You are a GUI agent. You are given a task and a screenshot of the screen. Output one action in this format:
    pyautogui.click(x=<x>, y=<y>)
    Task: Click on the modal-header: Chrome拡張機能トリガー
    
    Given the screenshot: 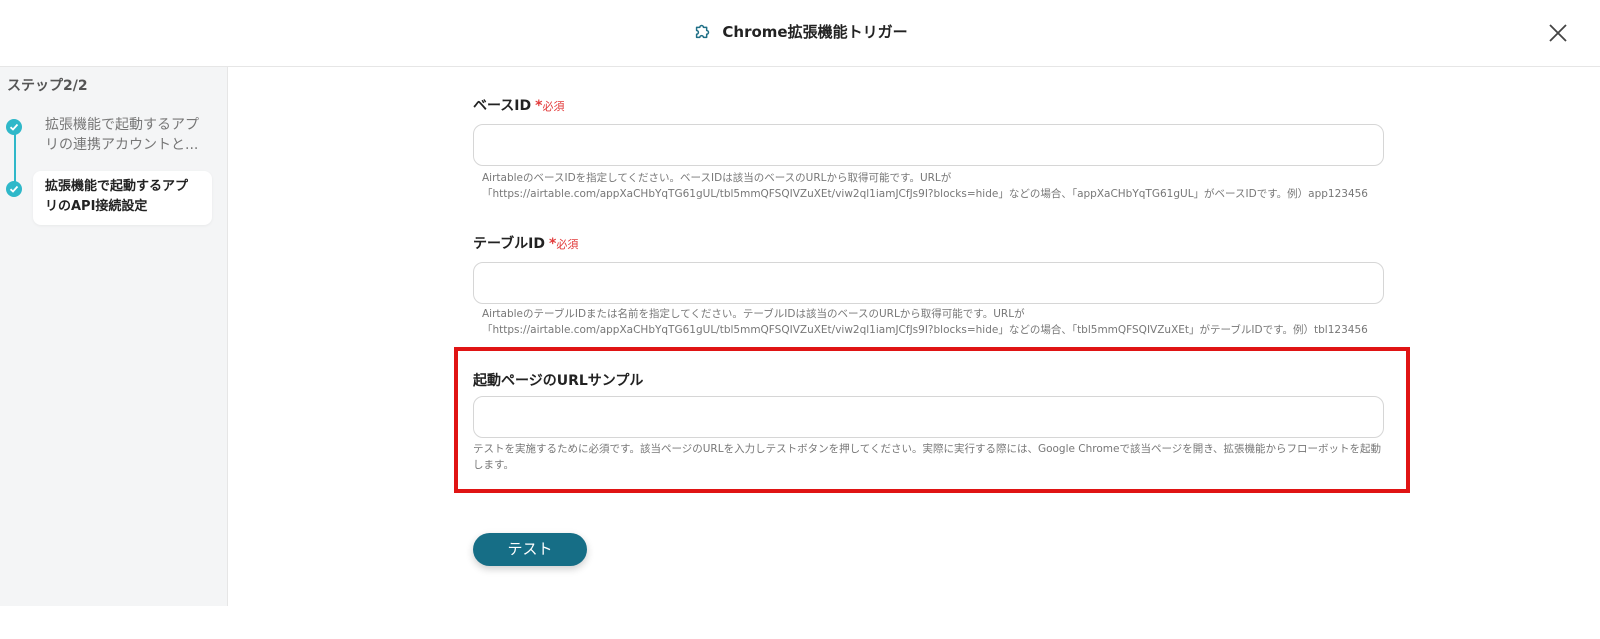 What is the action you would take?
    pyautogui.click(x=800, y=33)
    